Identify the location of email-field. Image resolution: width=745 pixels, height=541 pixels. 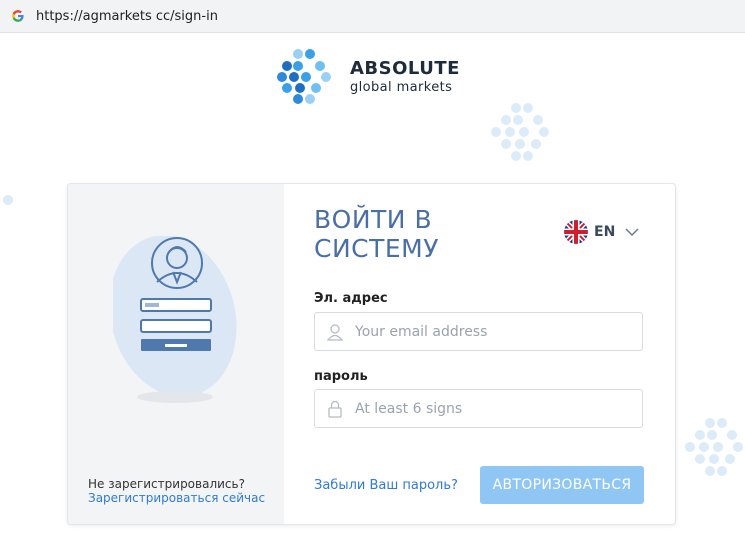
(478, 331).